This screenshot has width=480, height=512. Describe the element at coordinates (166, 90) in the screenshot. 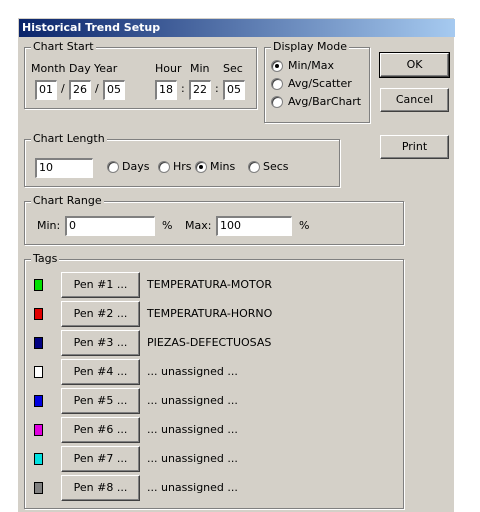

I see `hour-input: 18` at that location.